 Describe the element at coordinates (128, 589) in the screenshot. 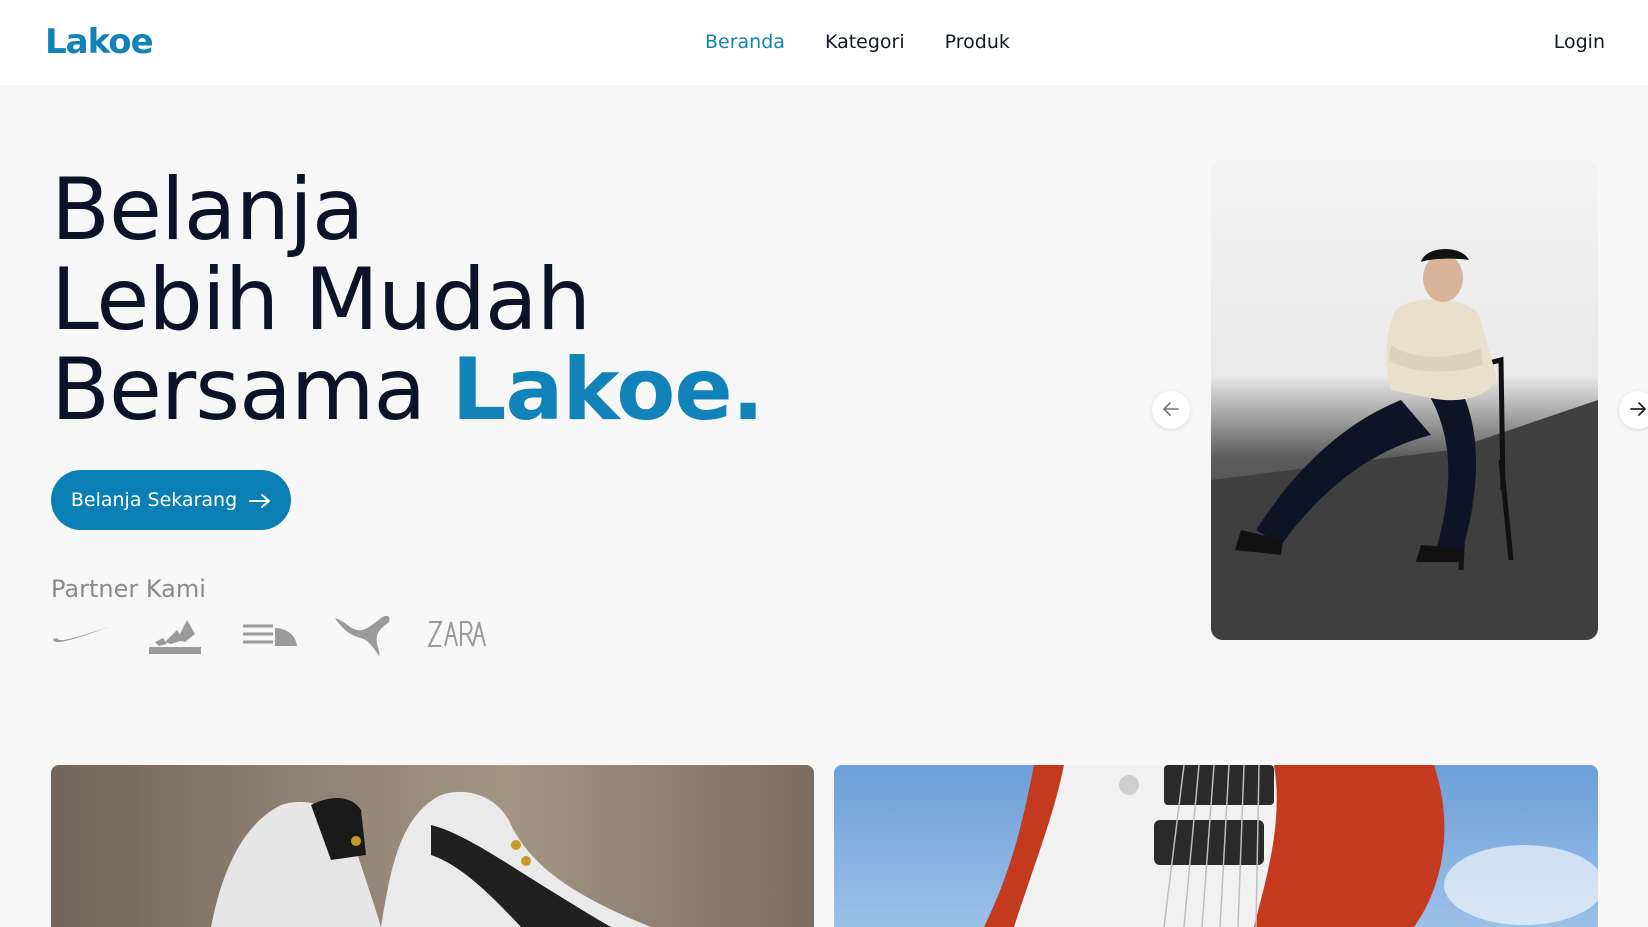

I see `partner-heading: Partner Kami` at that location.